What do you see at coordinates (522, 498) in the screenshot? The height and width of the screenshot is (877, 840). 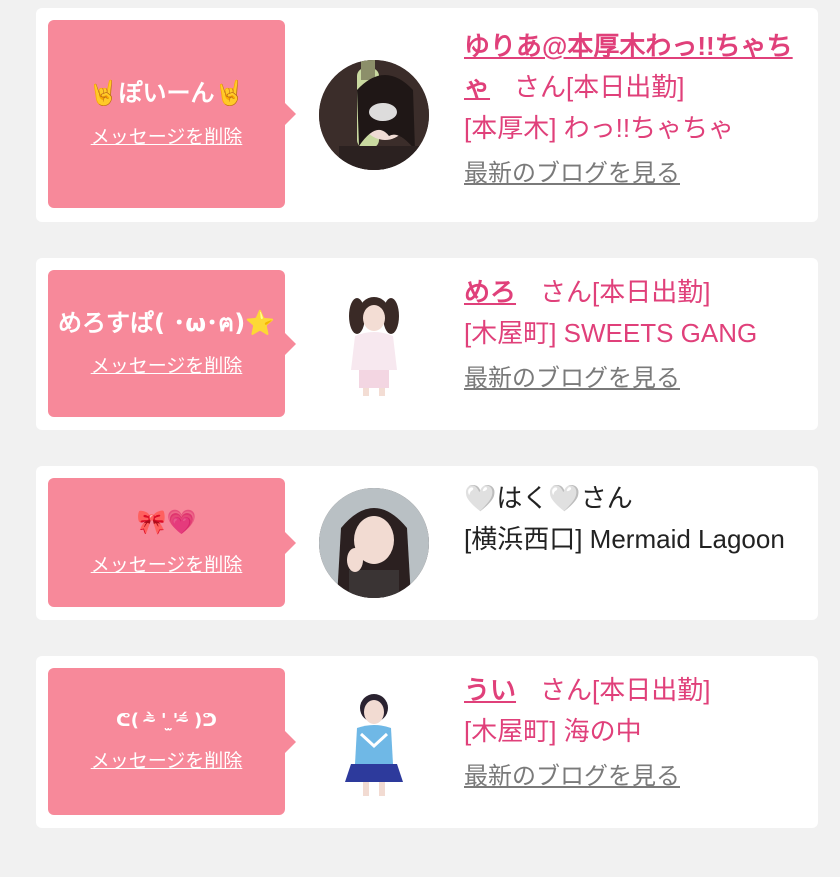 I see `girl-name: 🤍はく🤍` at bounding box center [522, 498].